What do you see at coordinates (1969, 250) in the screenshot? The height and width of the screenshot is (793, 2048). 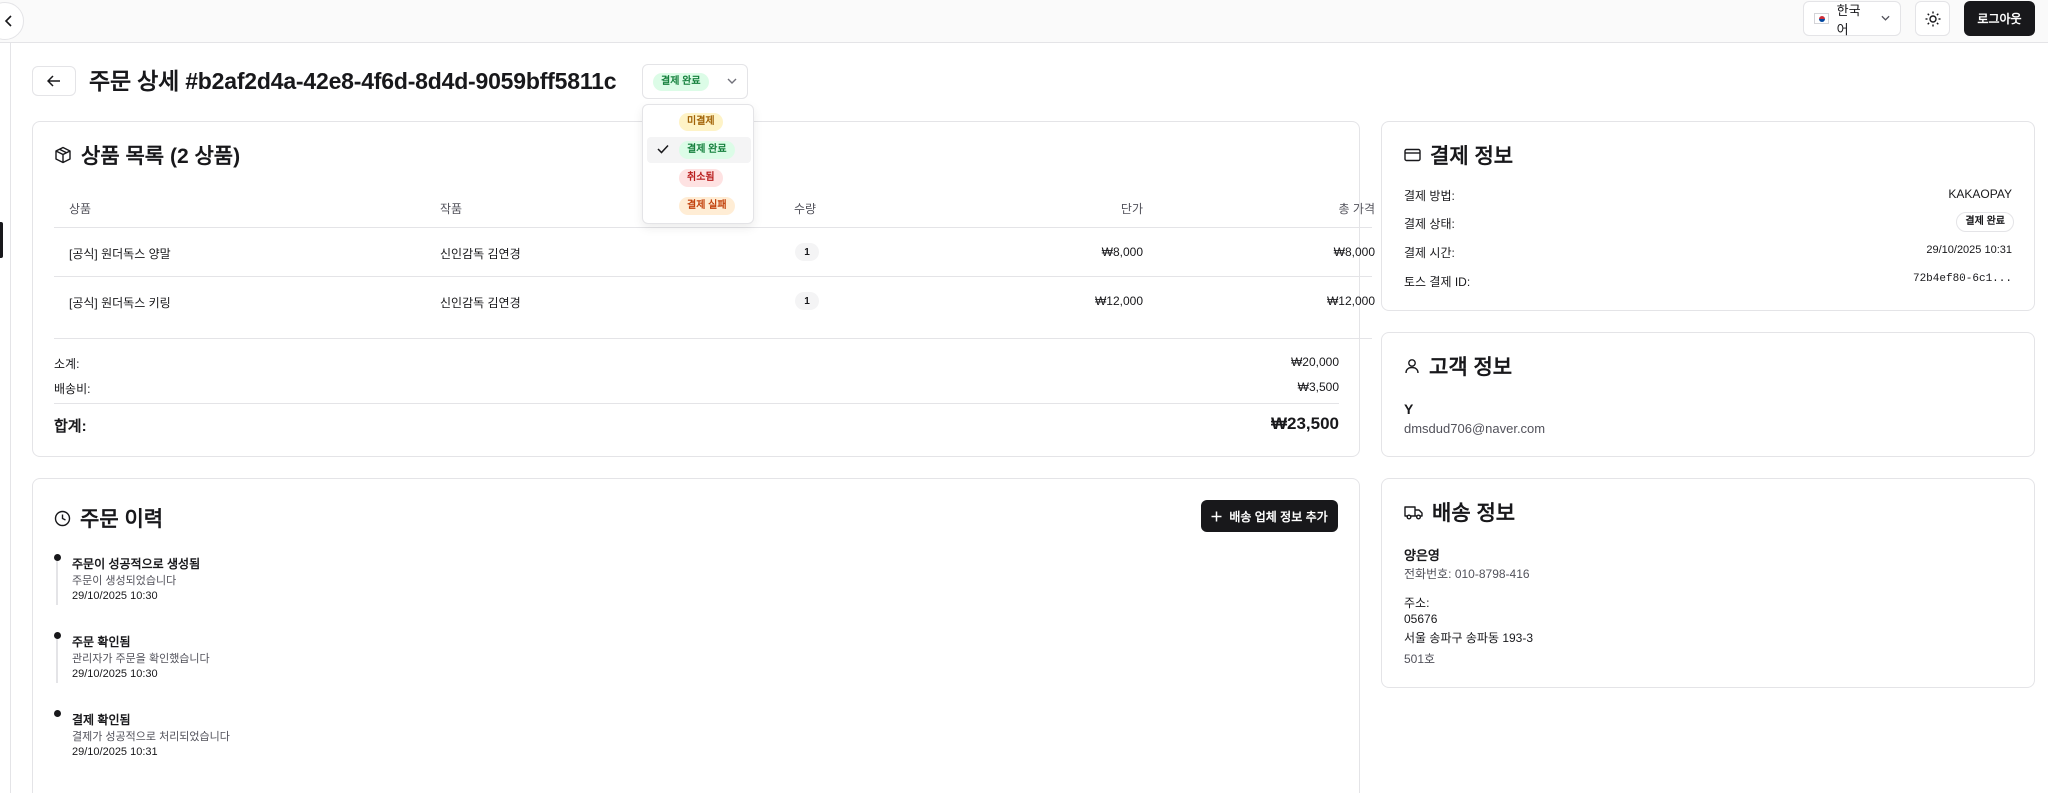 I see `payment-time-value: 29/10/2025 10:31` at bounding box center [1969, 250].